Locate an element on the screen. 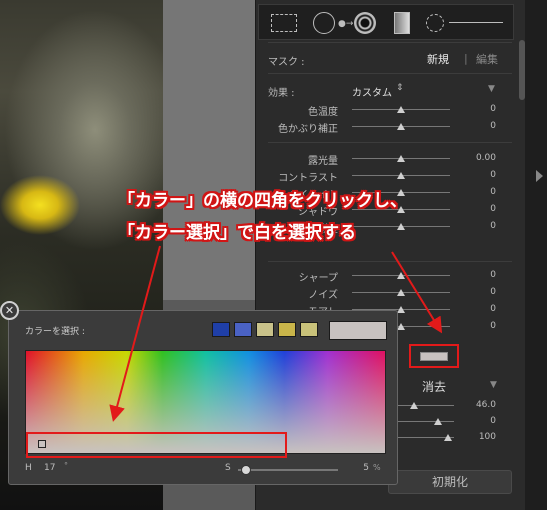 This screenshot has width=547, height=510. slider-label: 露光量 is located at coordinates (323, 161).